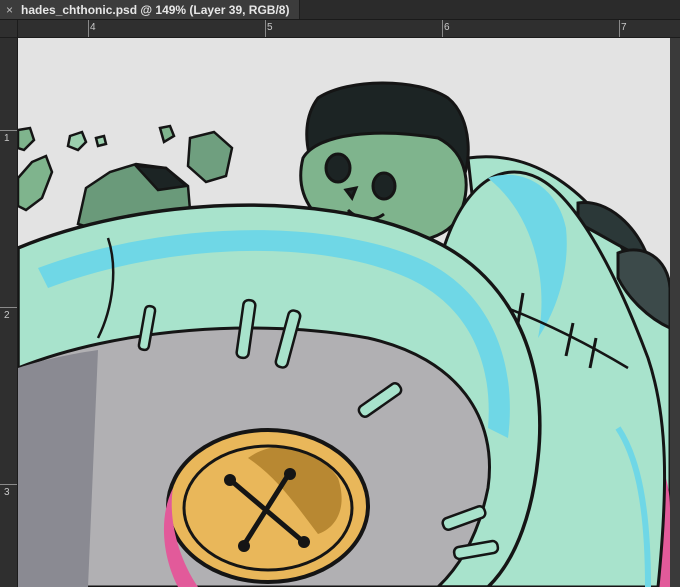 The width and height of the screenshot is (680, 587). Describe the element at coordinates (7, 138) in the screenshot. I see `ruler-label: 1` at that location.